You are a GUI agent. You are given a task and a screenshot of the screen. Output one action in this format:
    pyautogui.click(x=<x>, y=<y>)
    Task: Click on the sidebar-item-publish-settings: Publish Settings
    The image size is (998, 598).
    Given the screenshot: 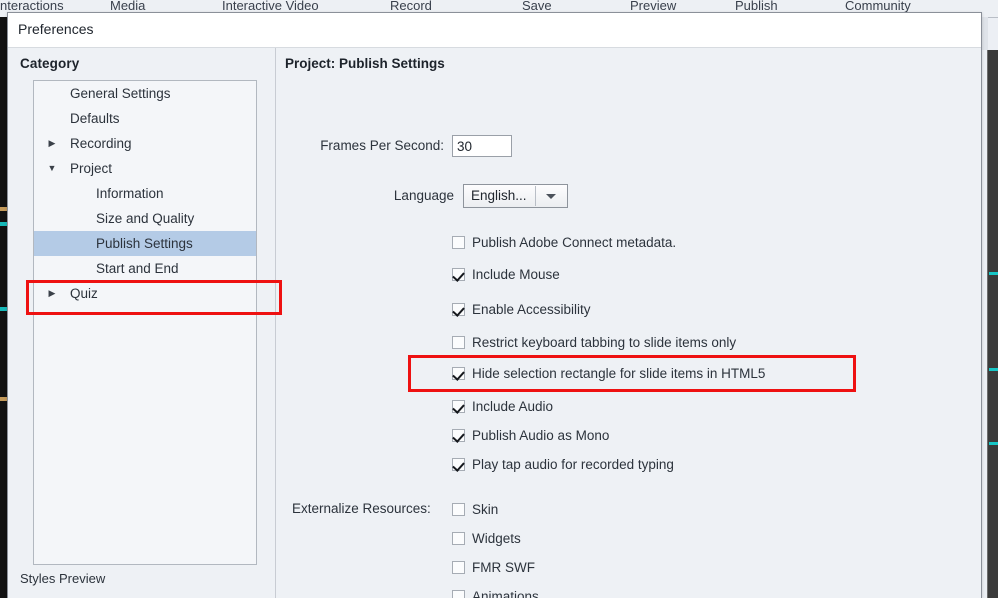 What is the action you would take?
    pyautogui.click(x=145, y=243)
    